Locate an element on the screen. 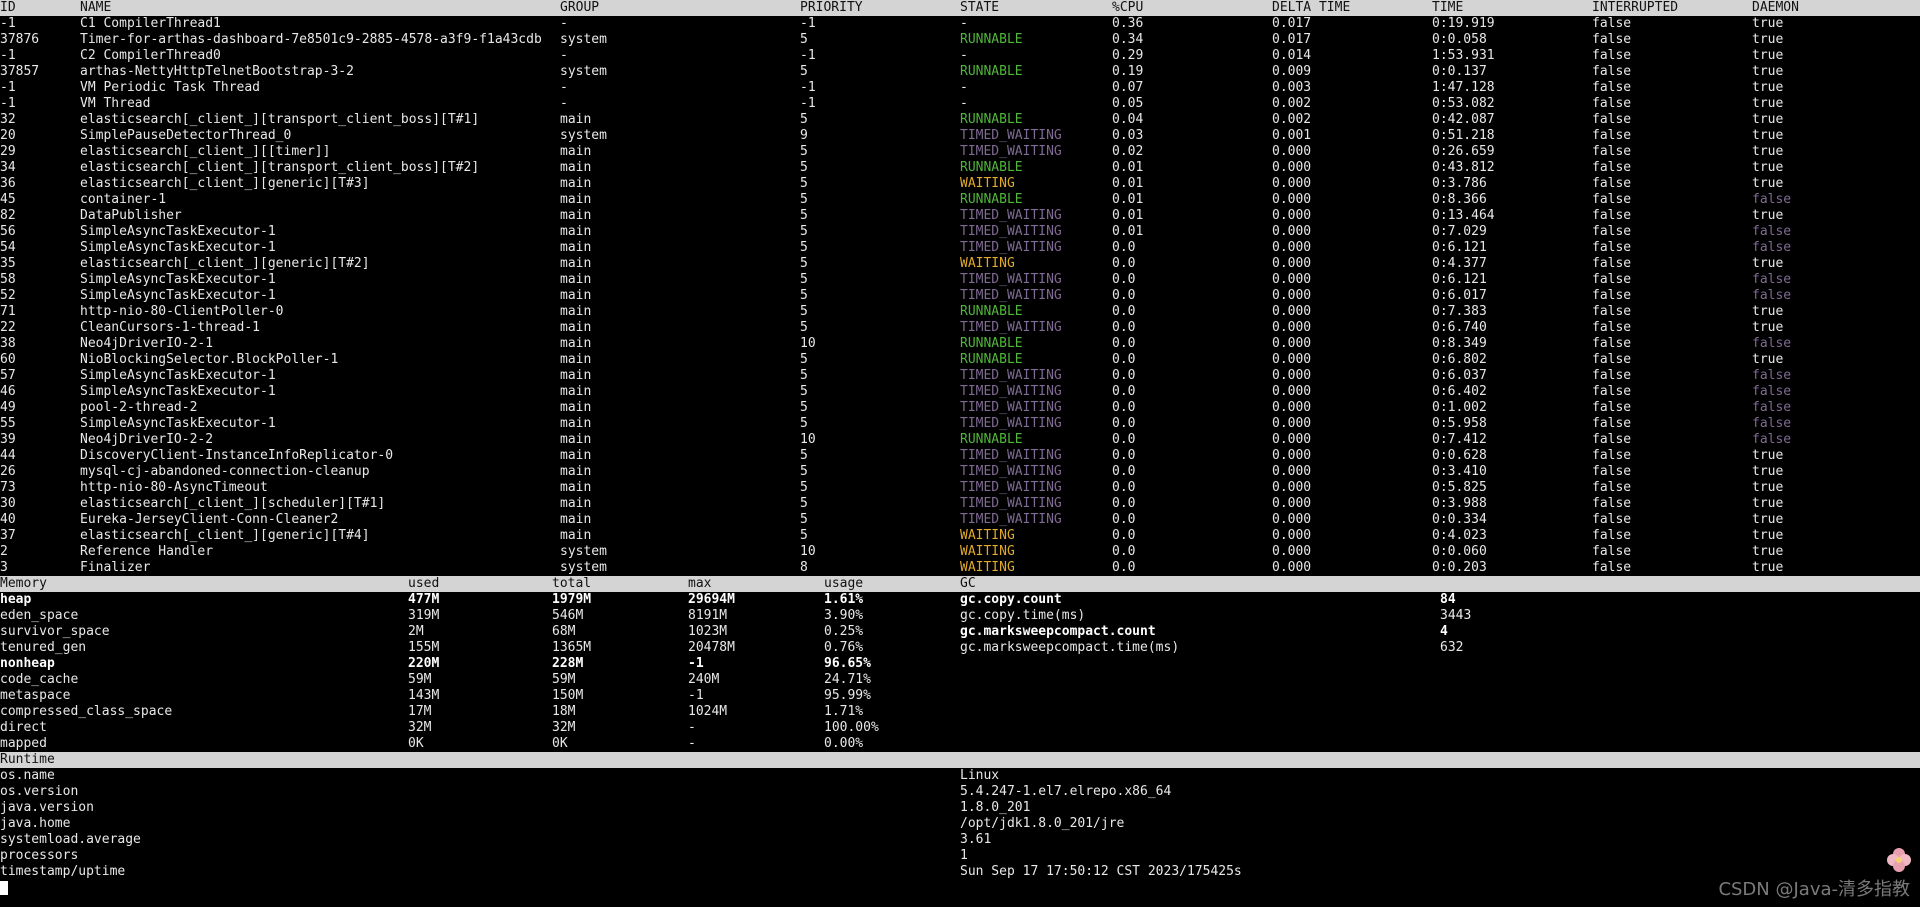 The width and height of the screenshot is (1920, 907). thread-time: 0:4.023 is located at coordinates (1459, 535).